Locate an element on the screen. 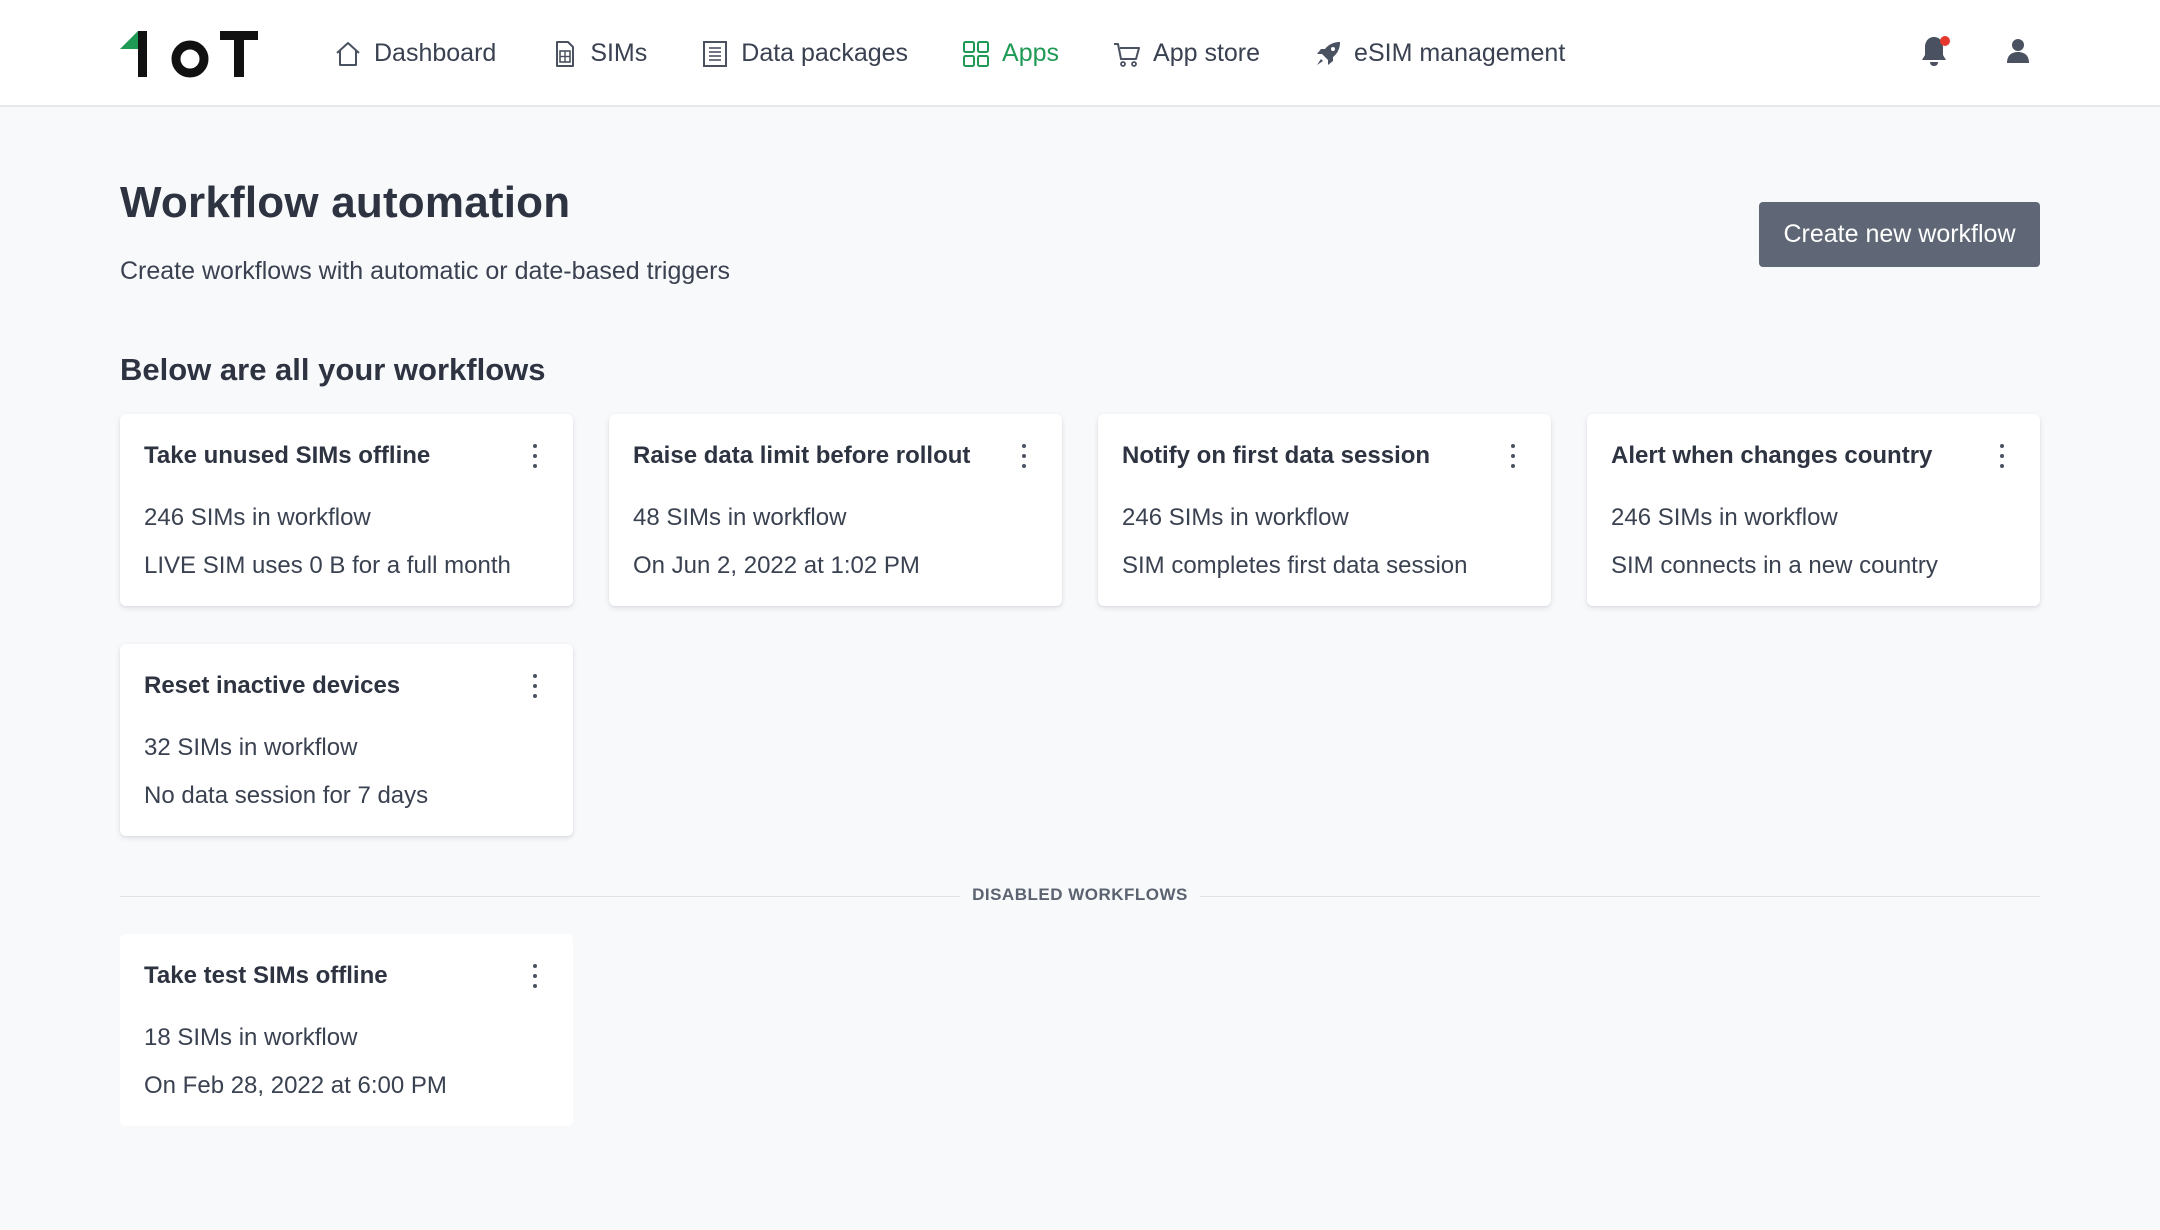 The height and width of the screenshot is (1230, 2160). create-new-workflow-button: Create new workflow is located at coordinates (1899, 234).